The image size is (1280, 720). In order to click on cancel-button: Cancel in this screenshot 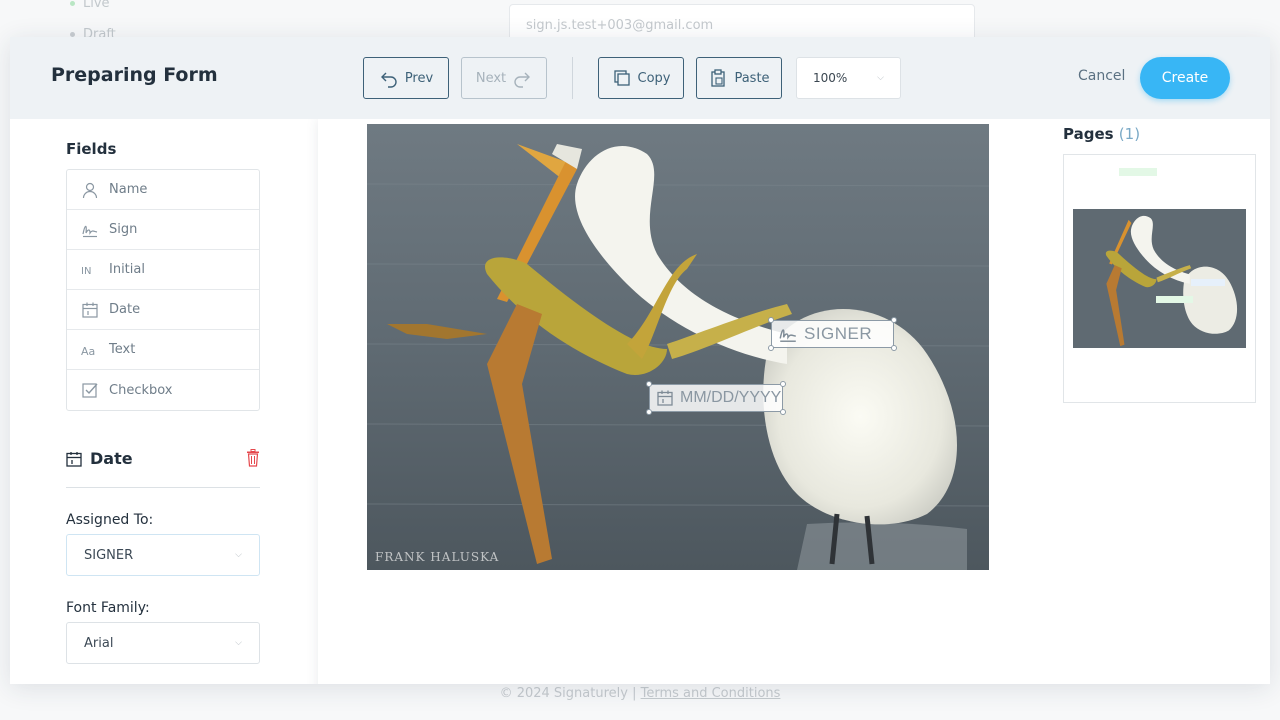, I will do `click(1101, 76)`.